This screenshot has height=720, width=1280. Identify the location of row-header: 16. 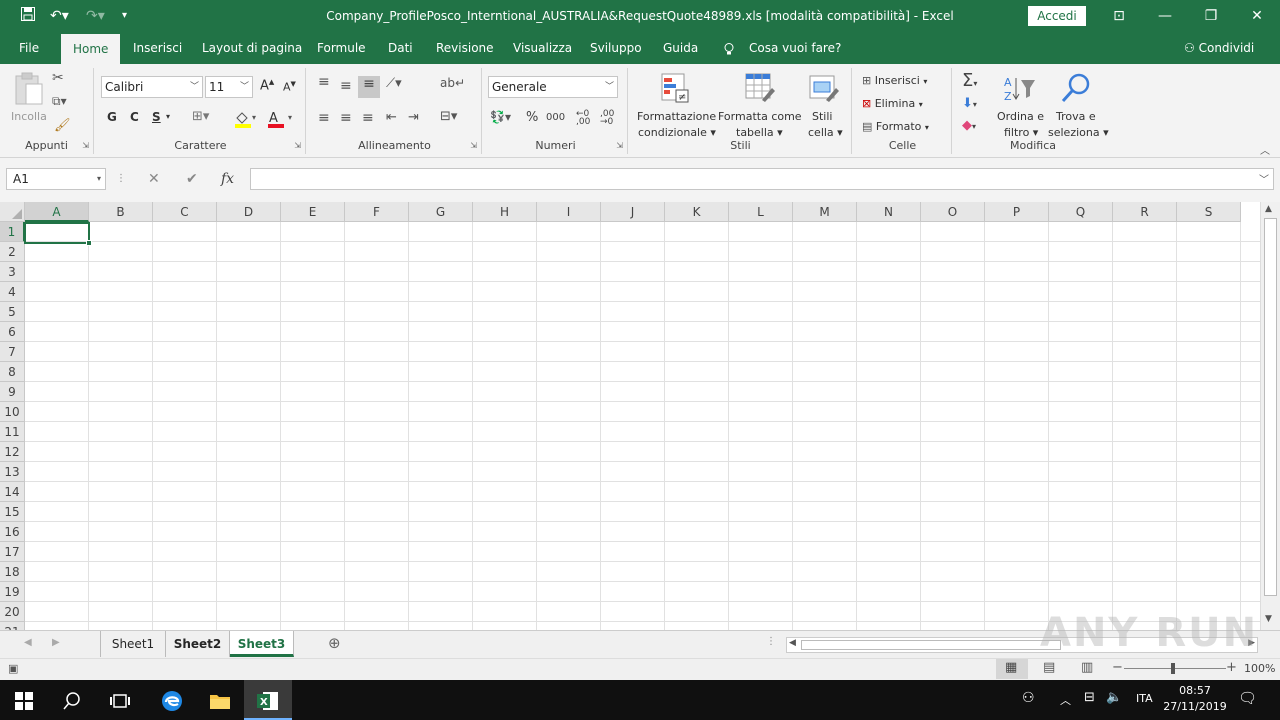
(12, 532).